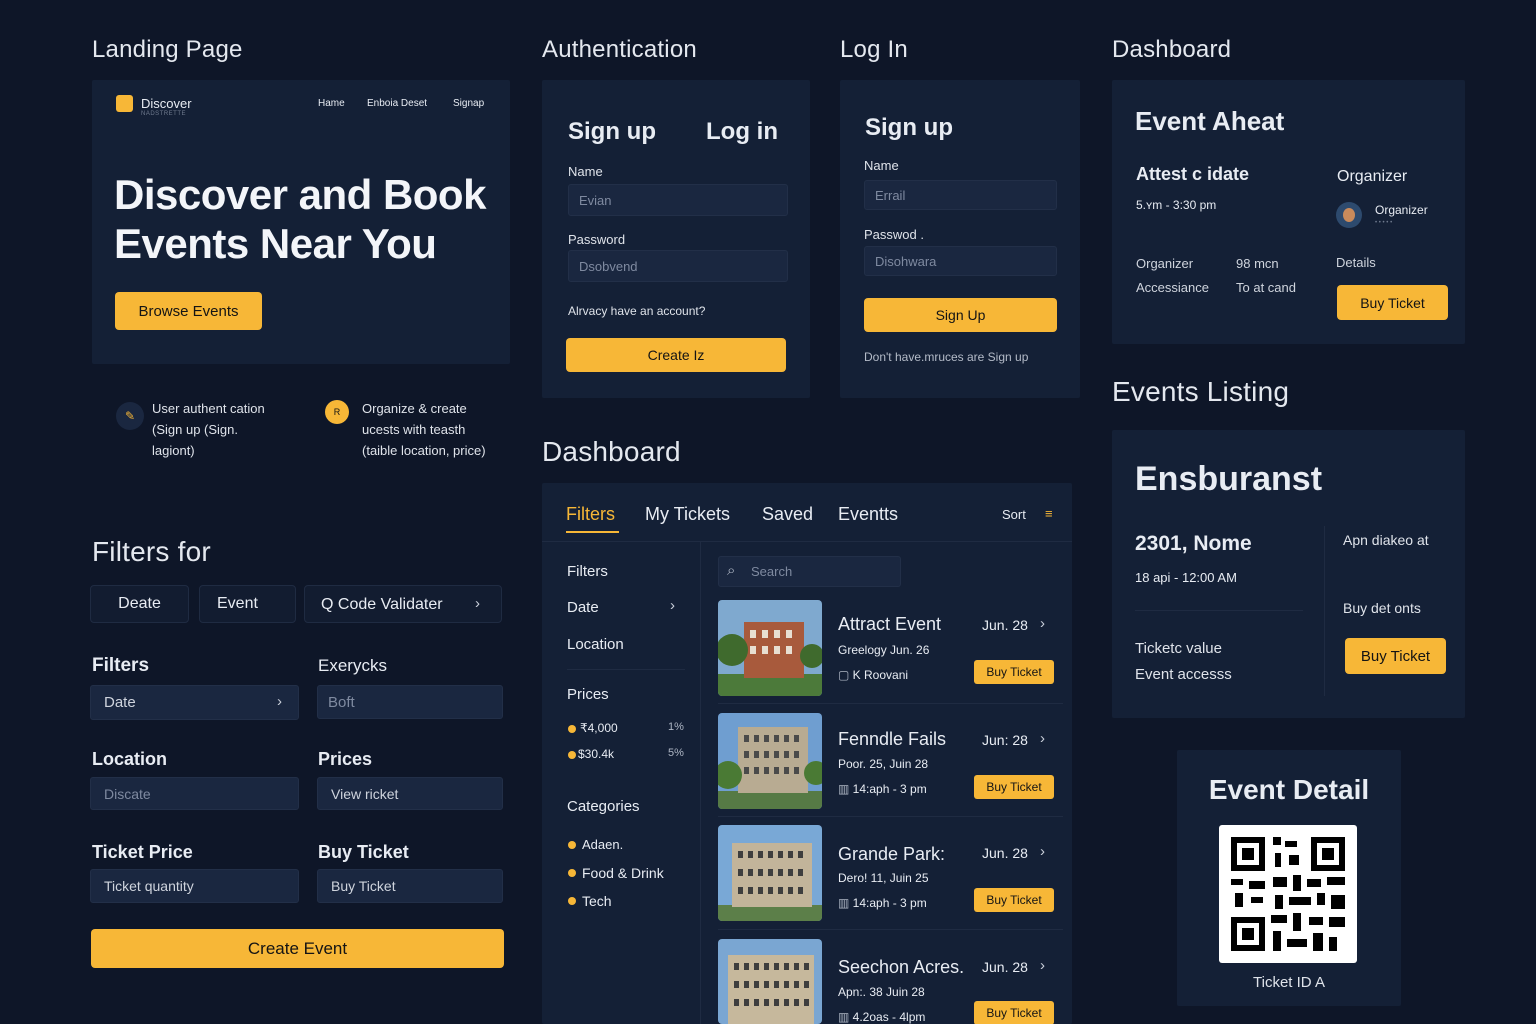  What do you see at coordinates (890, 816) in the screenshot?
I see `event-divider` at bounding box center [890, 816].